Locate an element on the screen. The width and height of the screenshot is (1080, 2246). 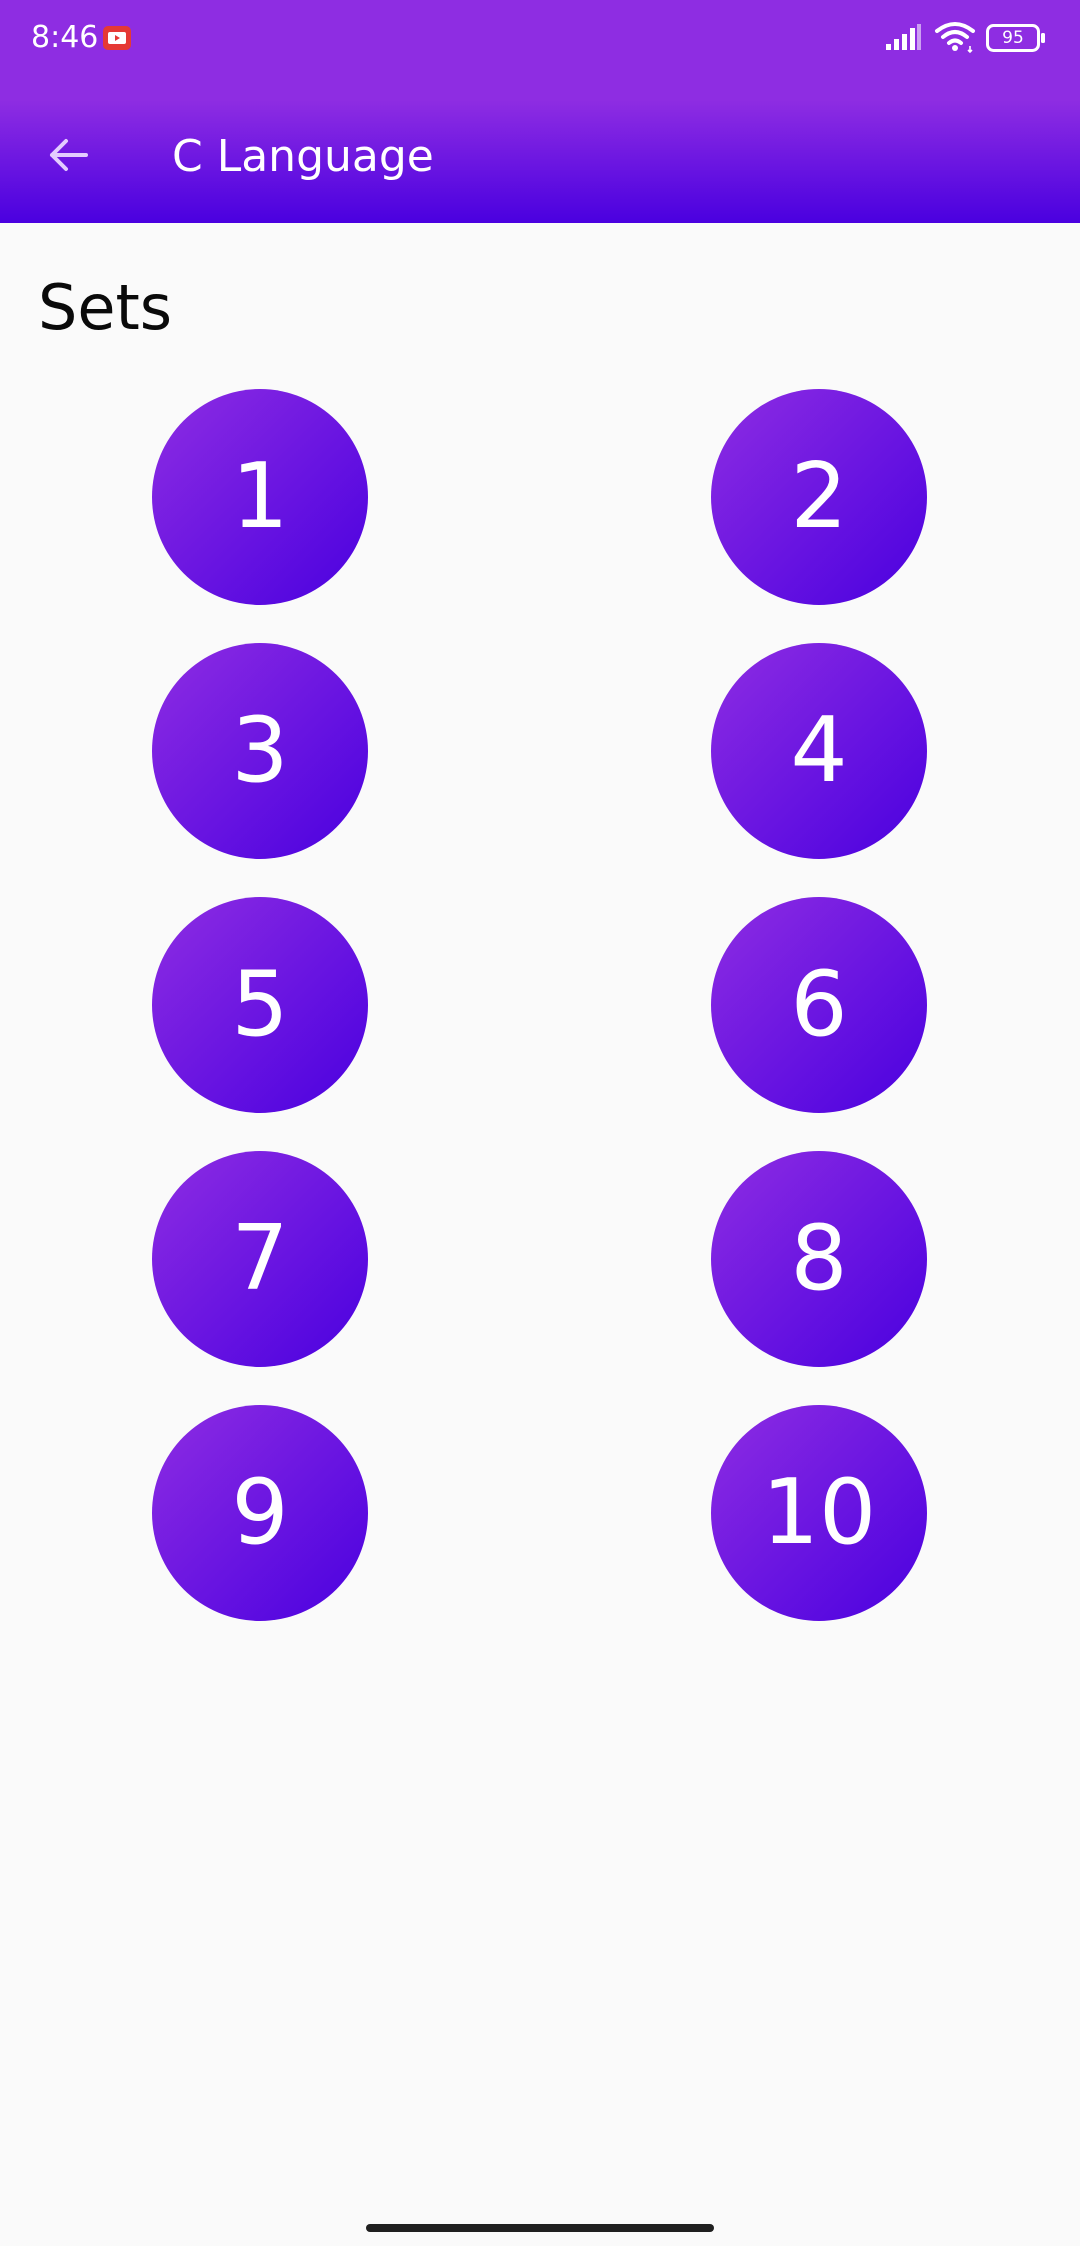
set-button-9: 9 is located at coordinates (260, 1513).